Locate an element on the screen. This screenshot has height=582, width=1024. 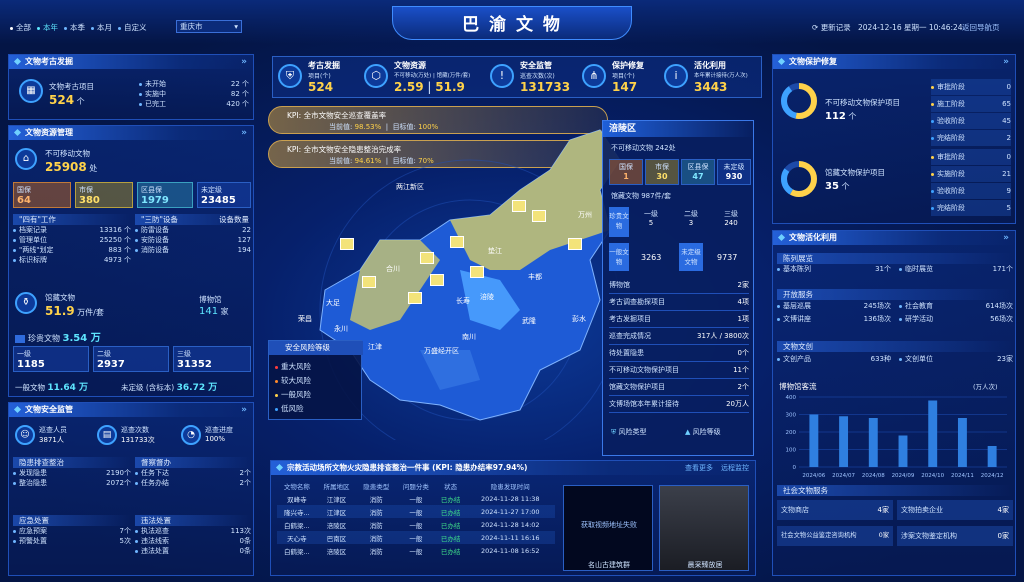
table-row: 白鹤梁... 涪陵区 消防 一般 已办结 2024-11-08 16:52 is located at coordinates (416, 550).